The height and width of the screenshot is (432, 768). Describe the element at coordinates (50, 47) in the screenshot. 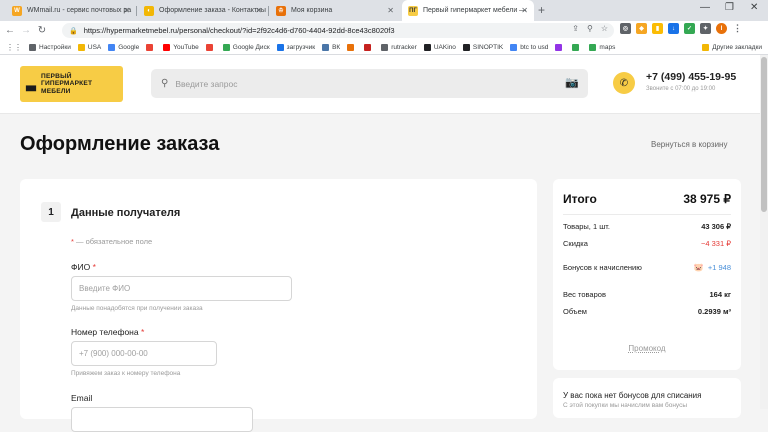

I see `bookmark-item: Настройки` at that location.